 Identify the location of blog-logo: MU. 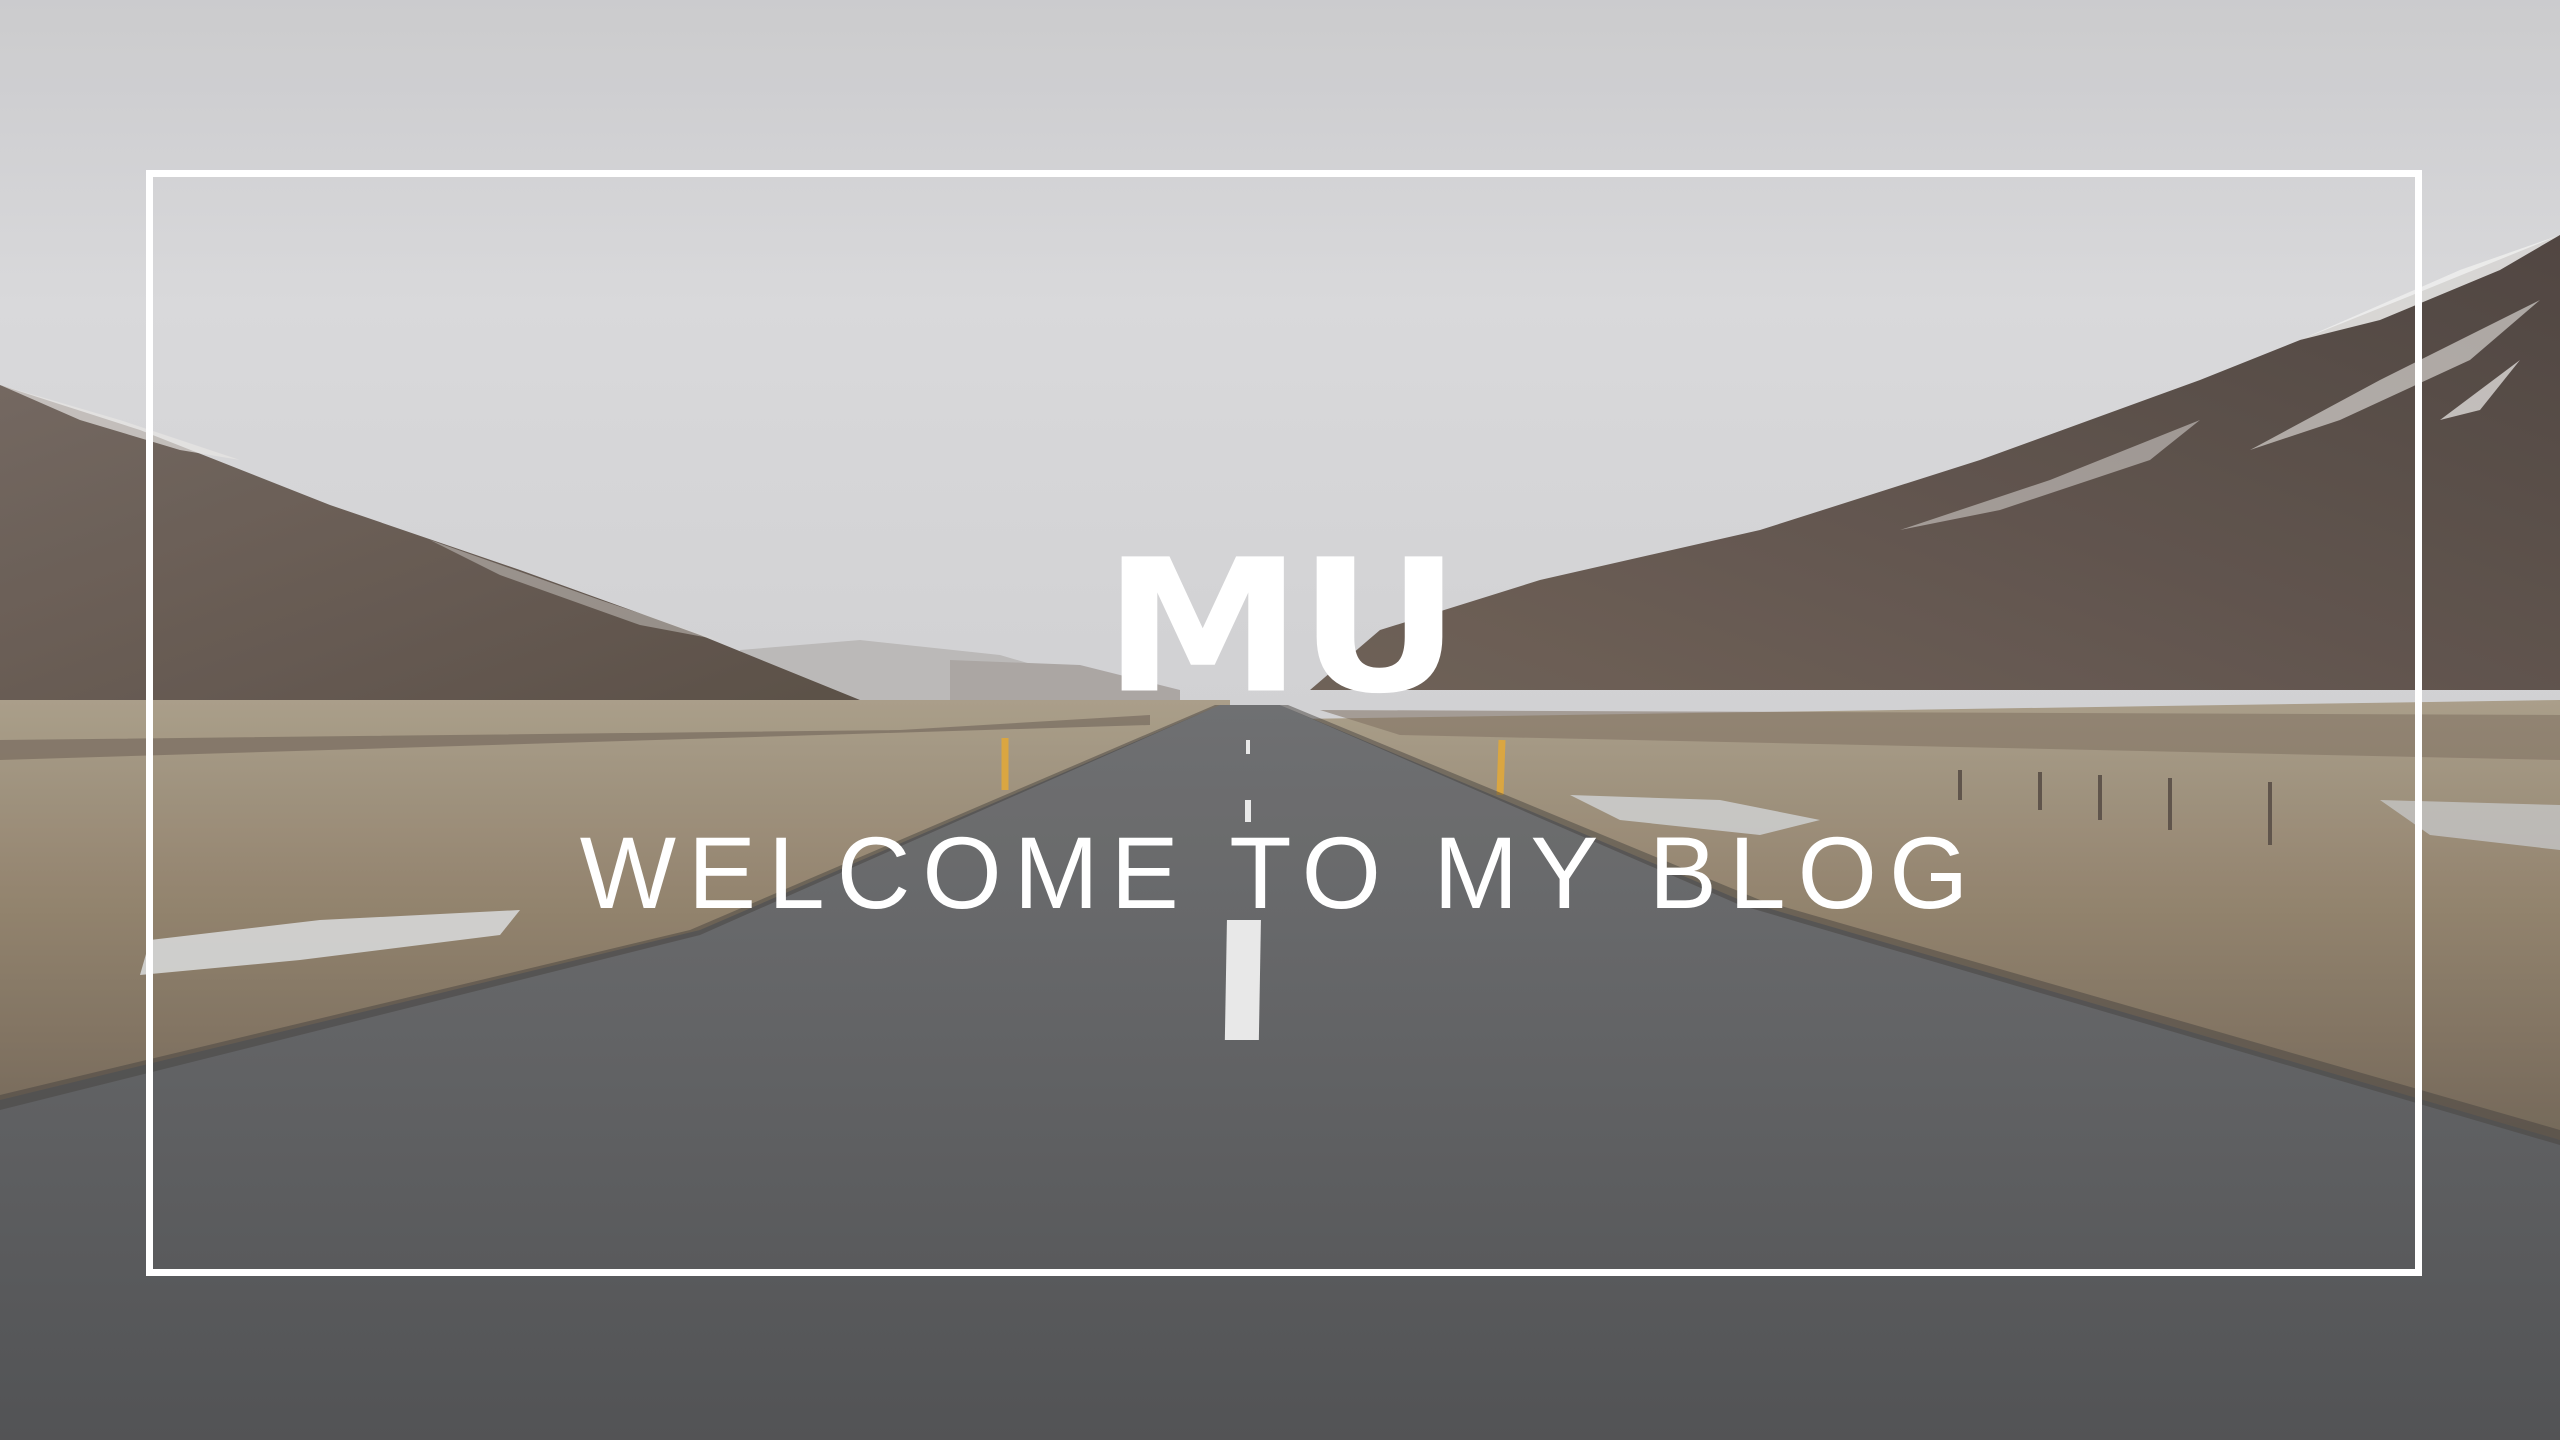
(1281, 627).